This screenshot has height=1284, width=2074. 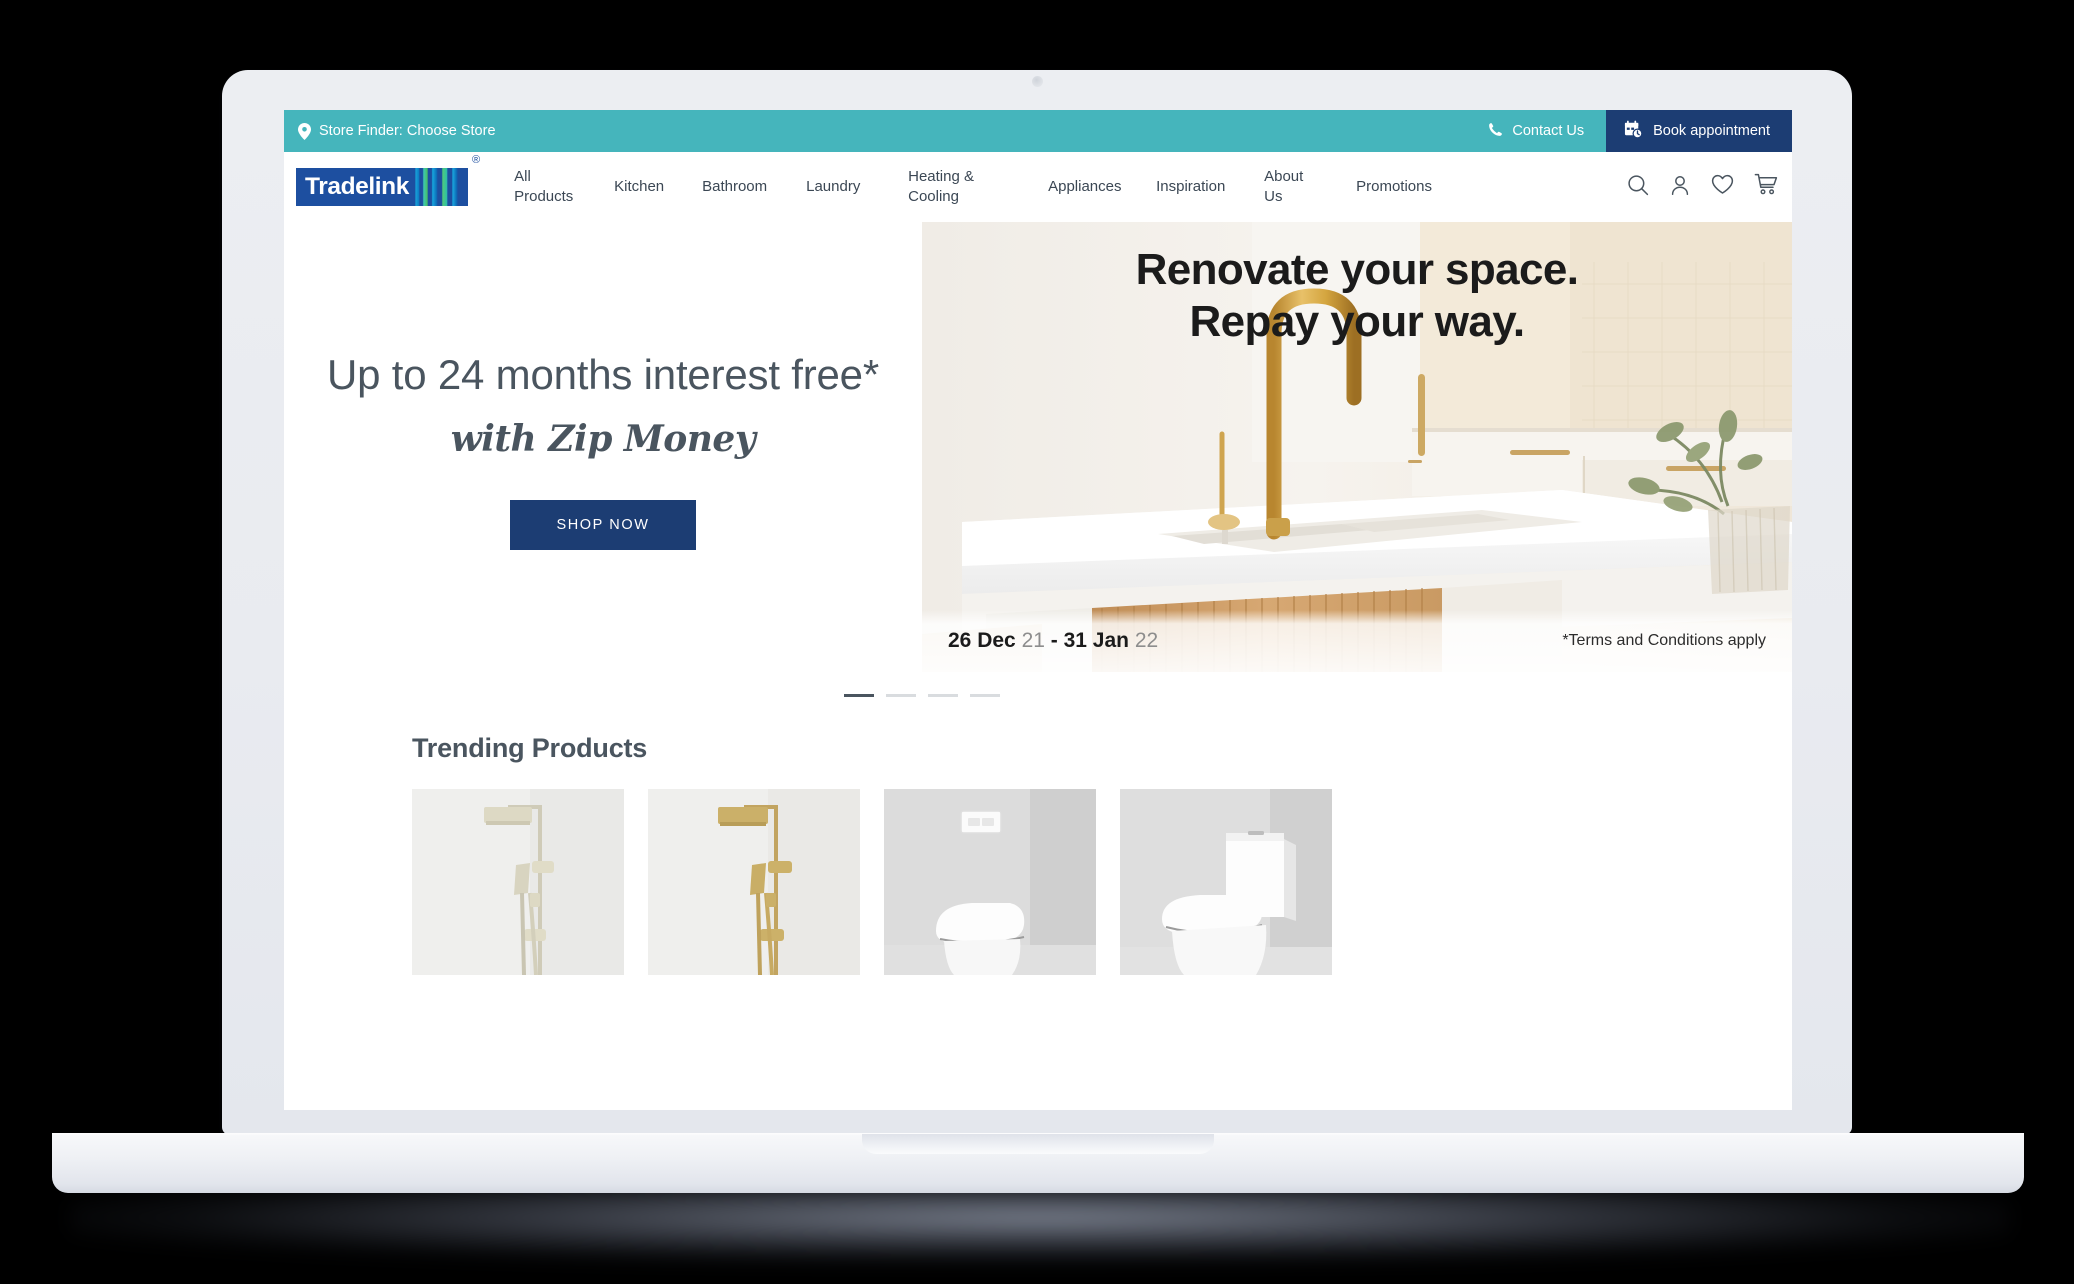 I want to click on shower-rail-brass-image, so click(x=754, y=882).